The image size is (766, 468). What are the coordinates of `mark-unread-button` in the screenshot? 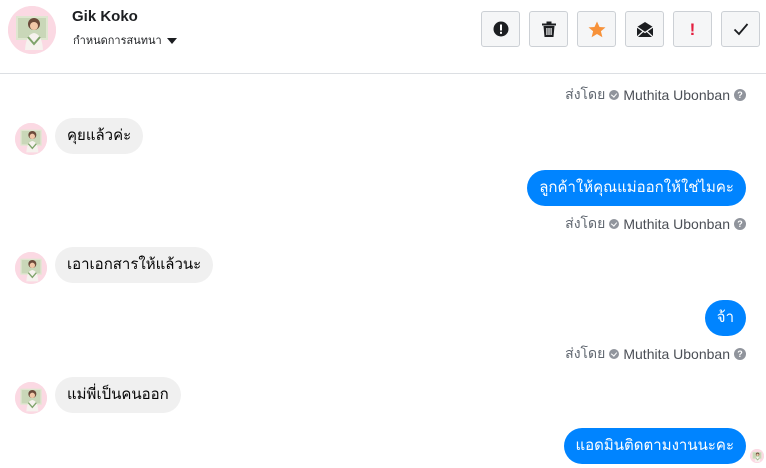 It's located at (644, 29).